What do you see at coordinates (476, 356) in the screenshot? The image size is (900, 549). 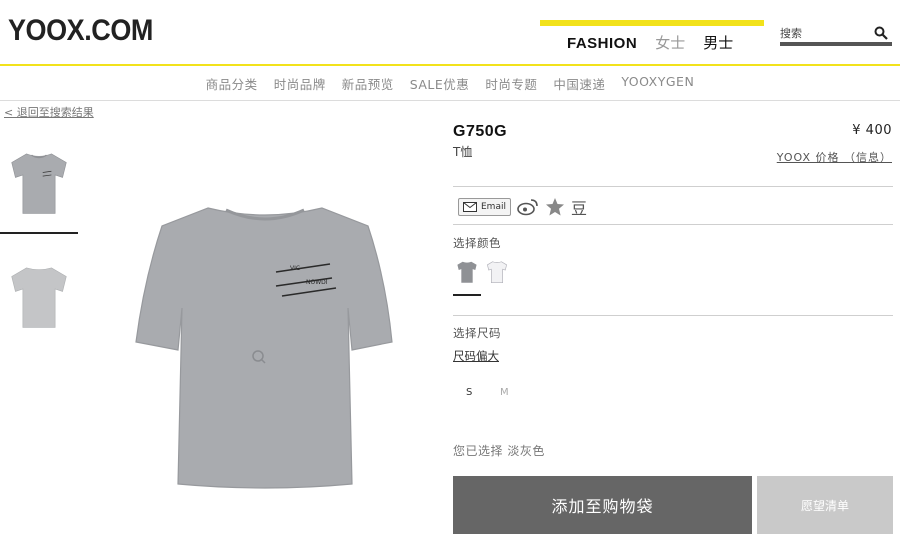 I see `size-guide-link: 尺码偏大` at bounding box center [476, 356].